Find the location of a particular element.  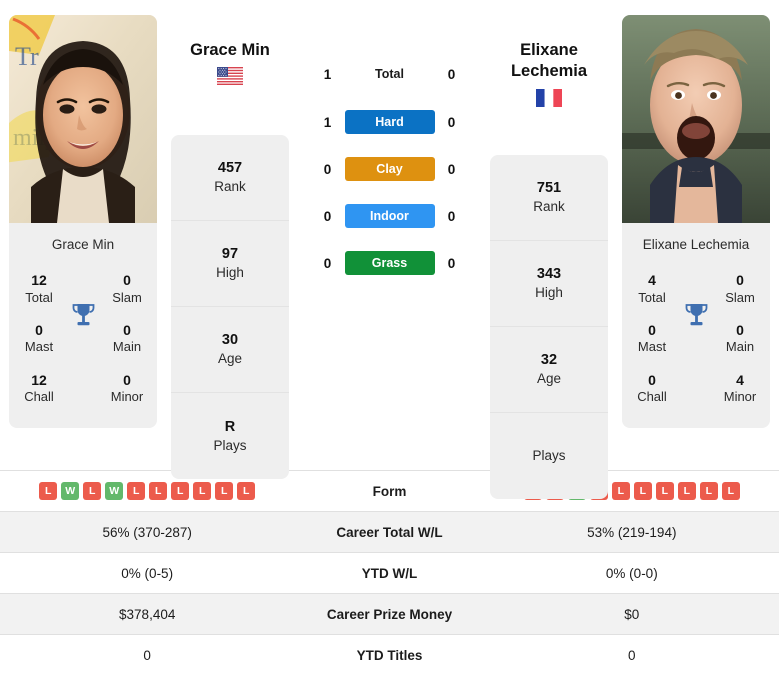

stat-minor-right: 4 Minor is located at coordinates (740, 390).